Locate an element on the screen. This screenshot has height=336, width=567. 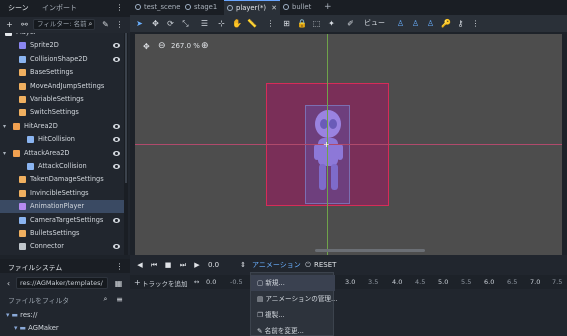
scale-tool-icon: ⤡ is located at coordinates (185, 23).